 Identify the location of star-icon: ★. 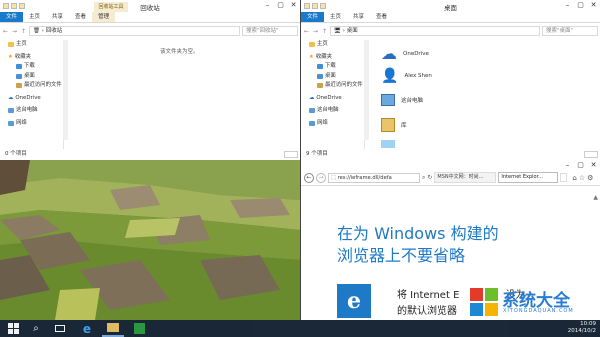
(10, 56).